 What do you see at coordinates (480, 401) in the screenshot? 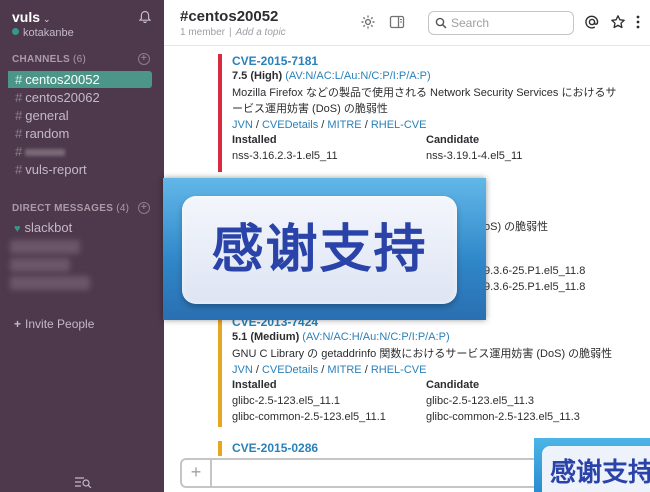
I see `candidate-version: glibc-2.5-123.el5_11.3` at bounding box center [480, 401].